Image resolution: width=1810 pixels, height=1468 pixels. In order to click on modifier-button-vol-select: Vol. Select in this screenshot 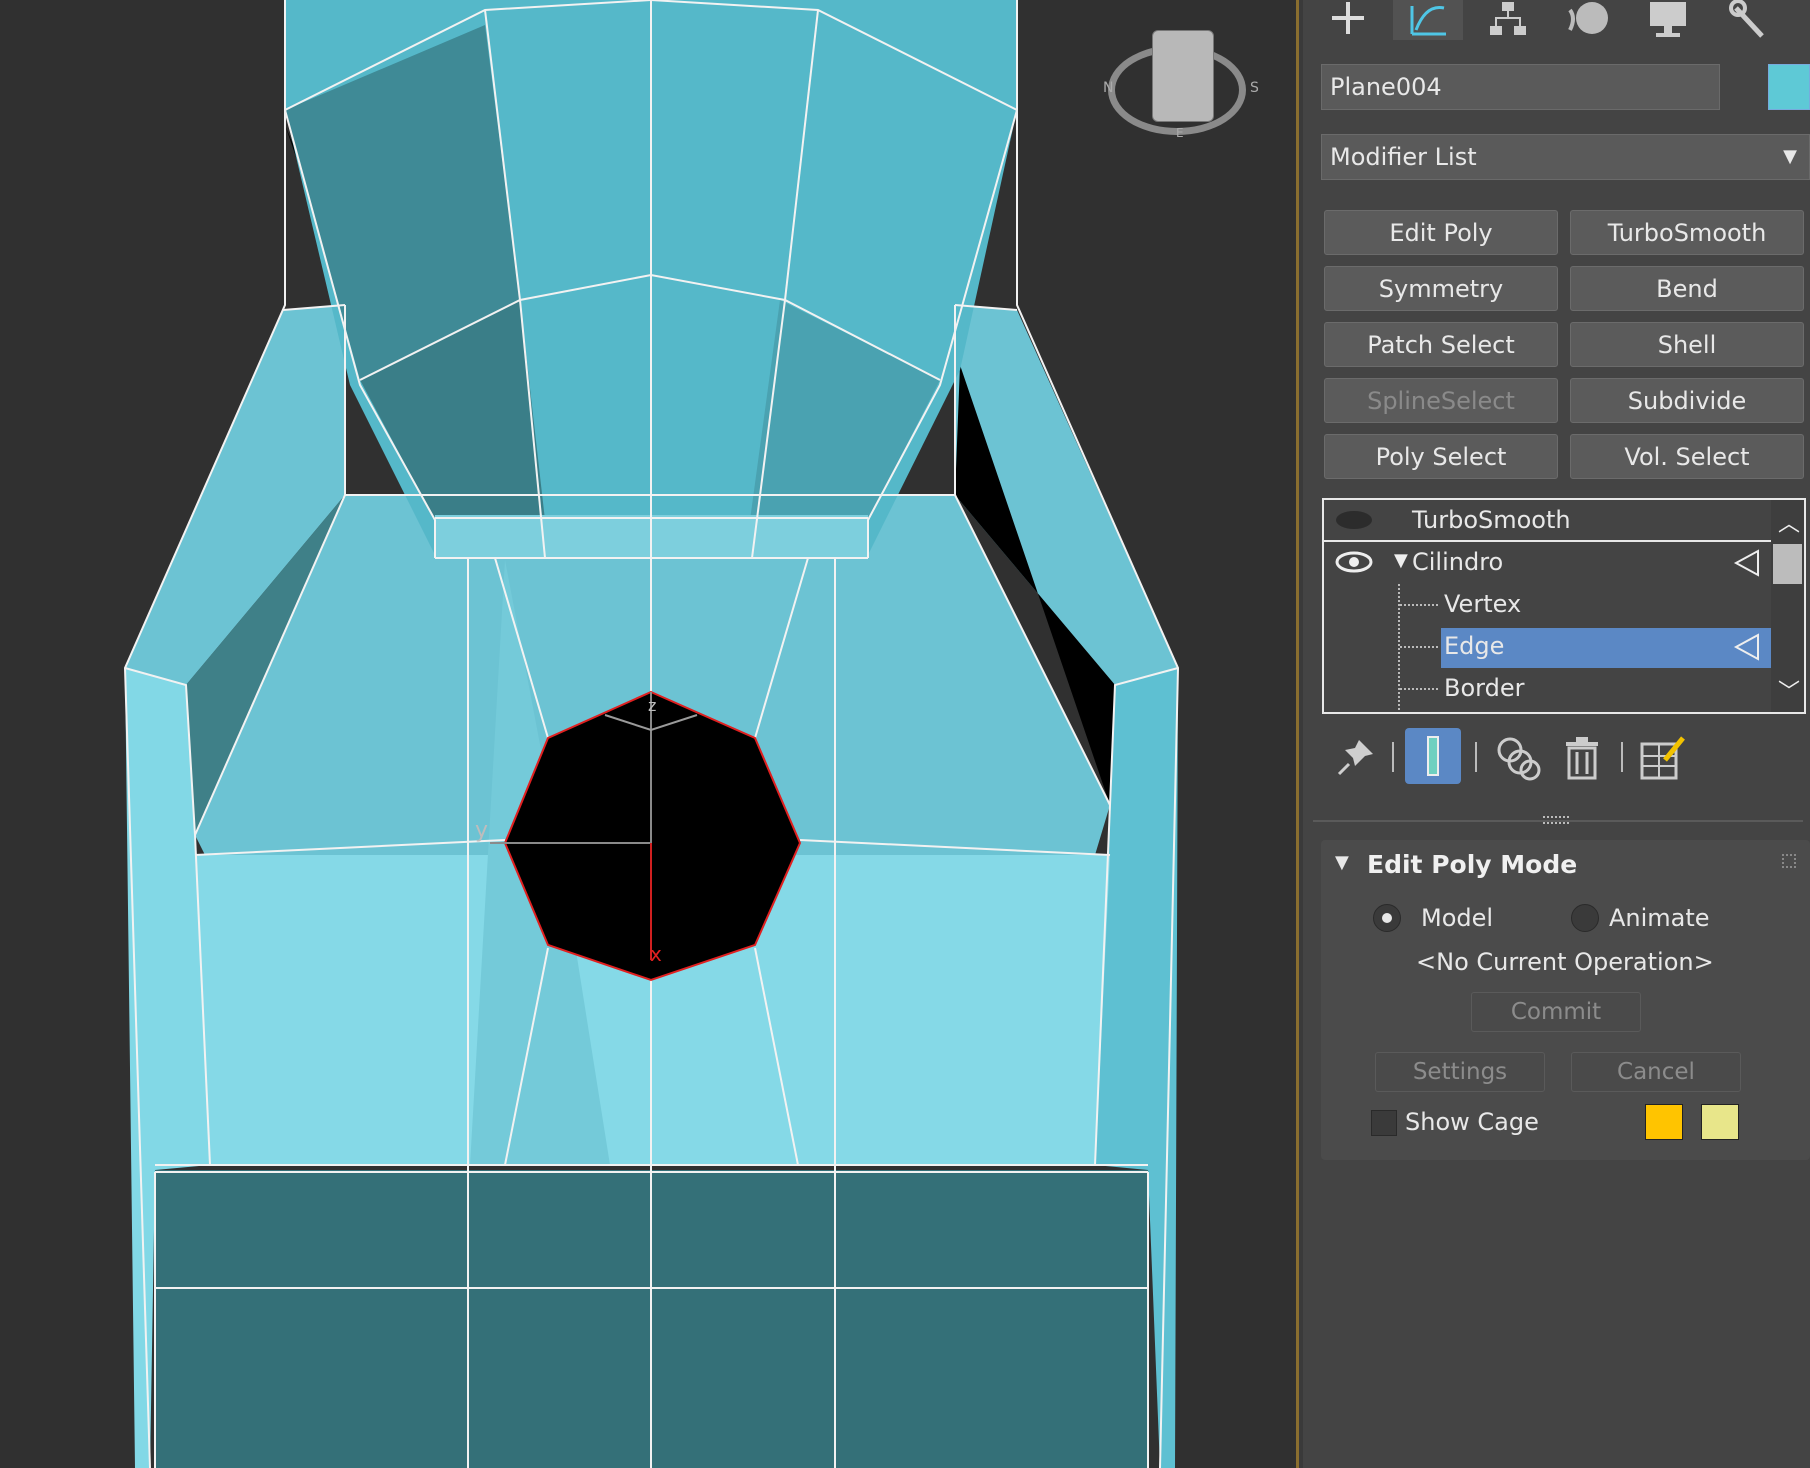, I will do `click(1687, 456)`.